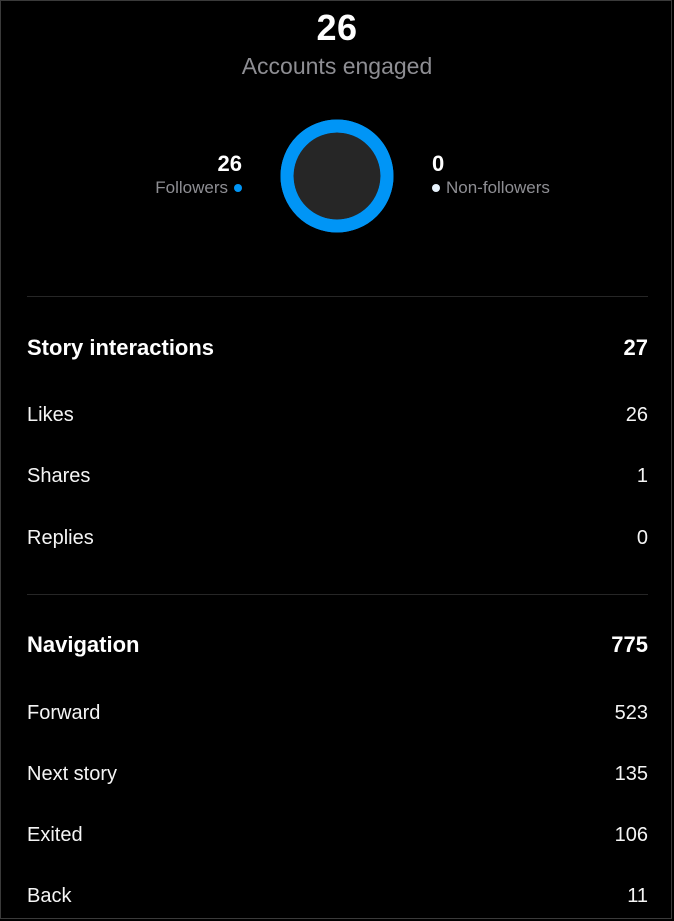 The height and width of the screenshot is (921, 674). What do you see at coordinates (642, 537) in the screenshot?
I see `stat-row-value: 0` at bounding box center [642, 537].